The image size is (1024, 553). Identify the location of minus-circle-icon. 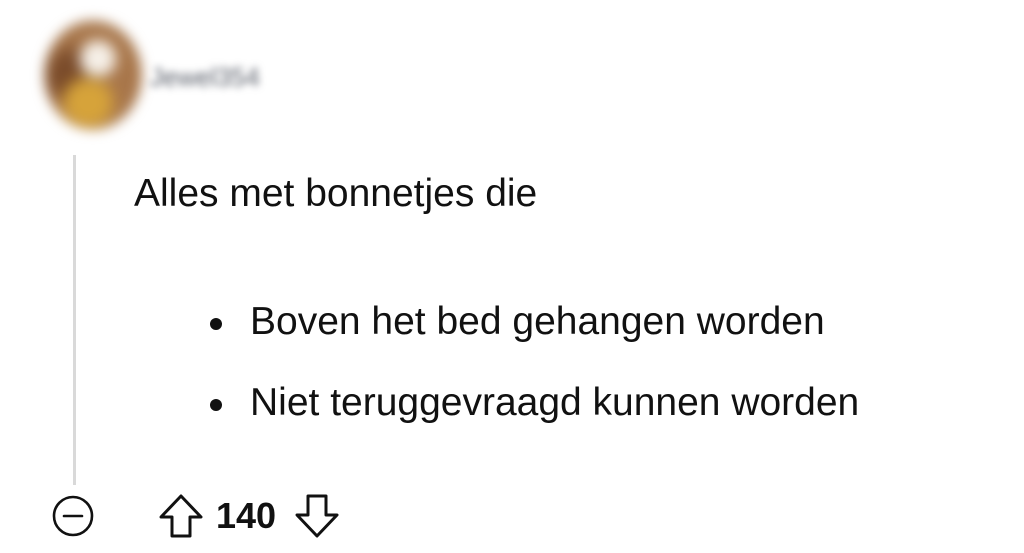
(73, 516).